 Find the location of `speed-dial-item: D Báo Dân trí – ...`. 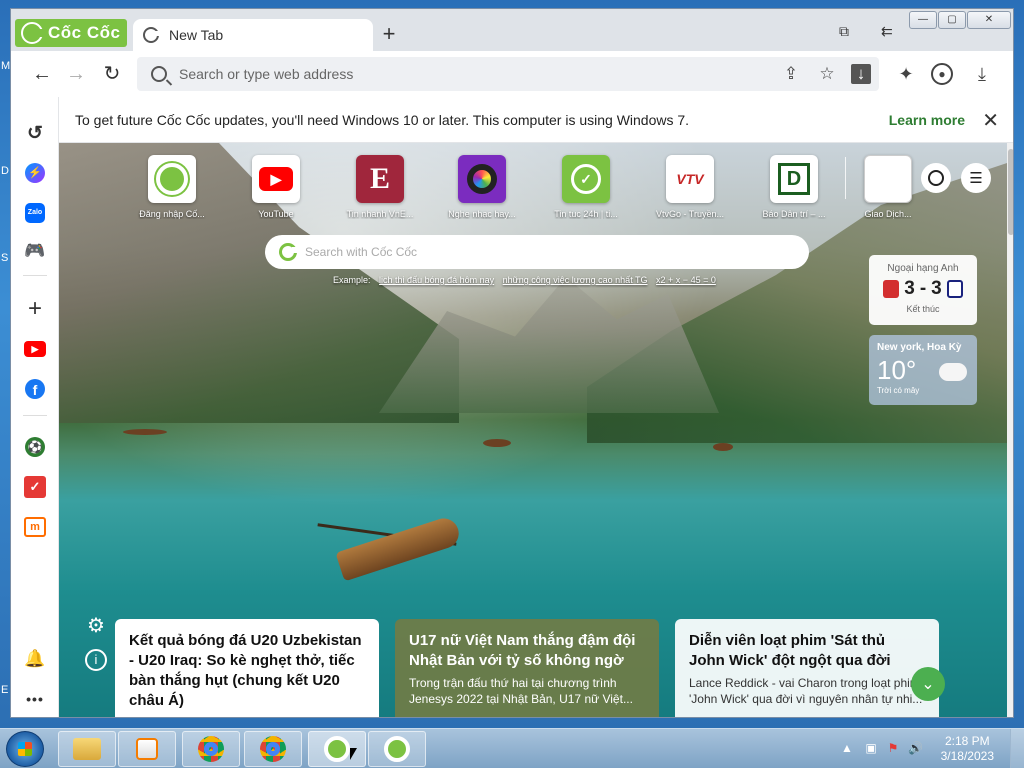

speed-dial-item: D Báo Dân trí – ... is located at coordinates (794, 187).